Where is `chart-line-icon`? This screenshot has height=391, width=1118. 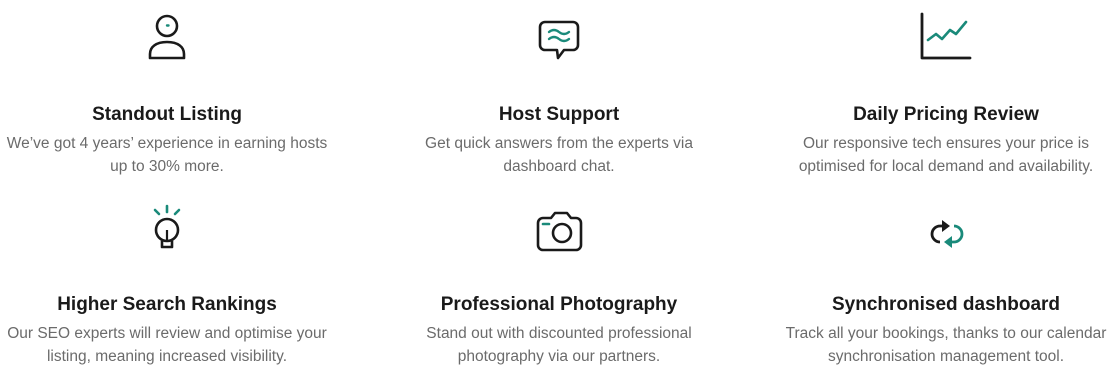 chart-line-icon is located at coordinates (946, 38).